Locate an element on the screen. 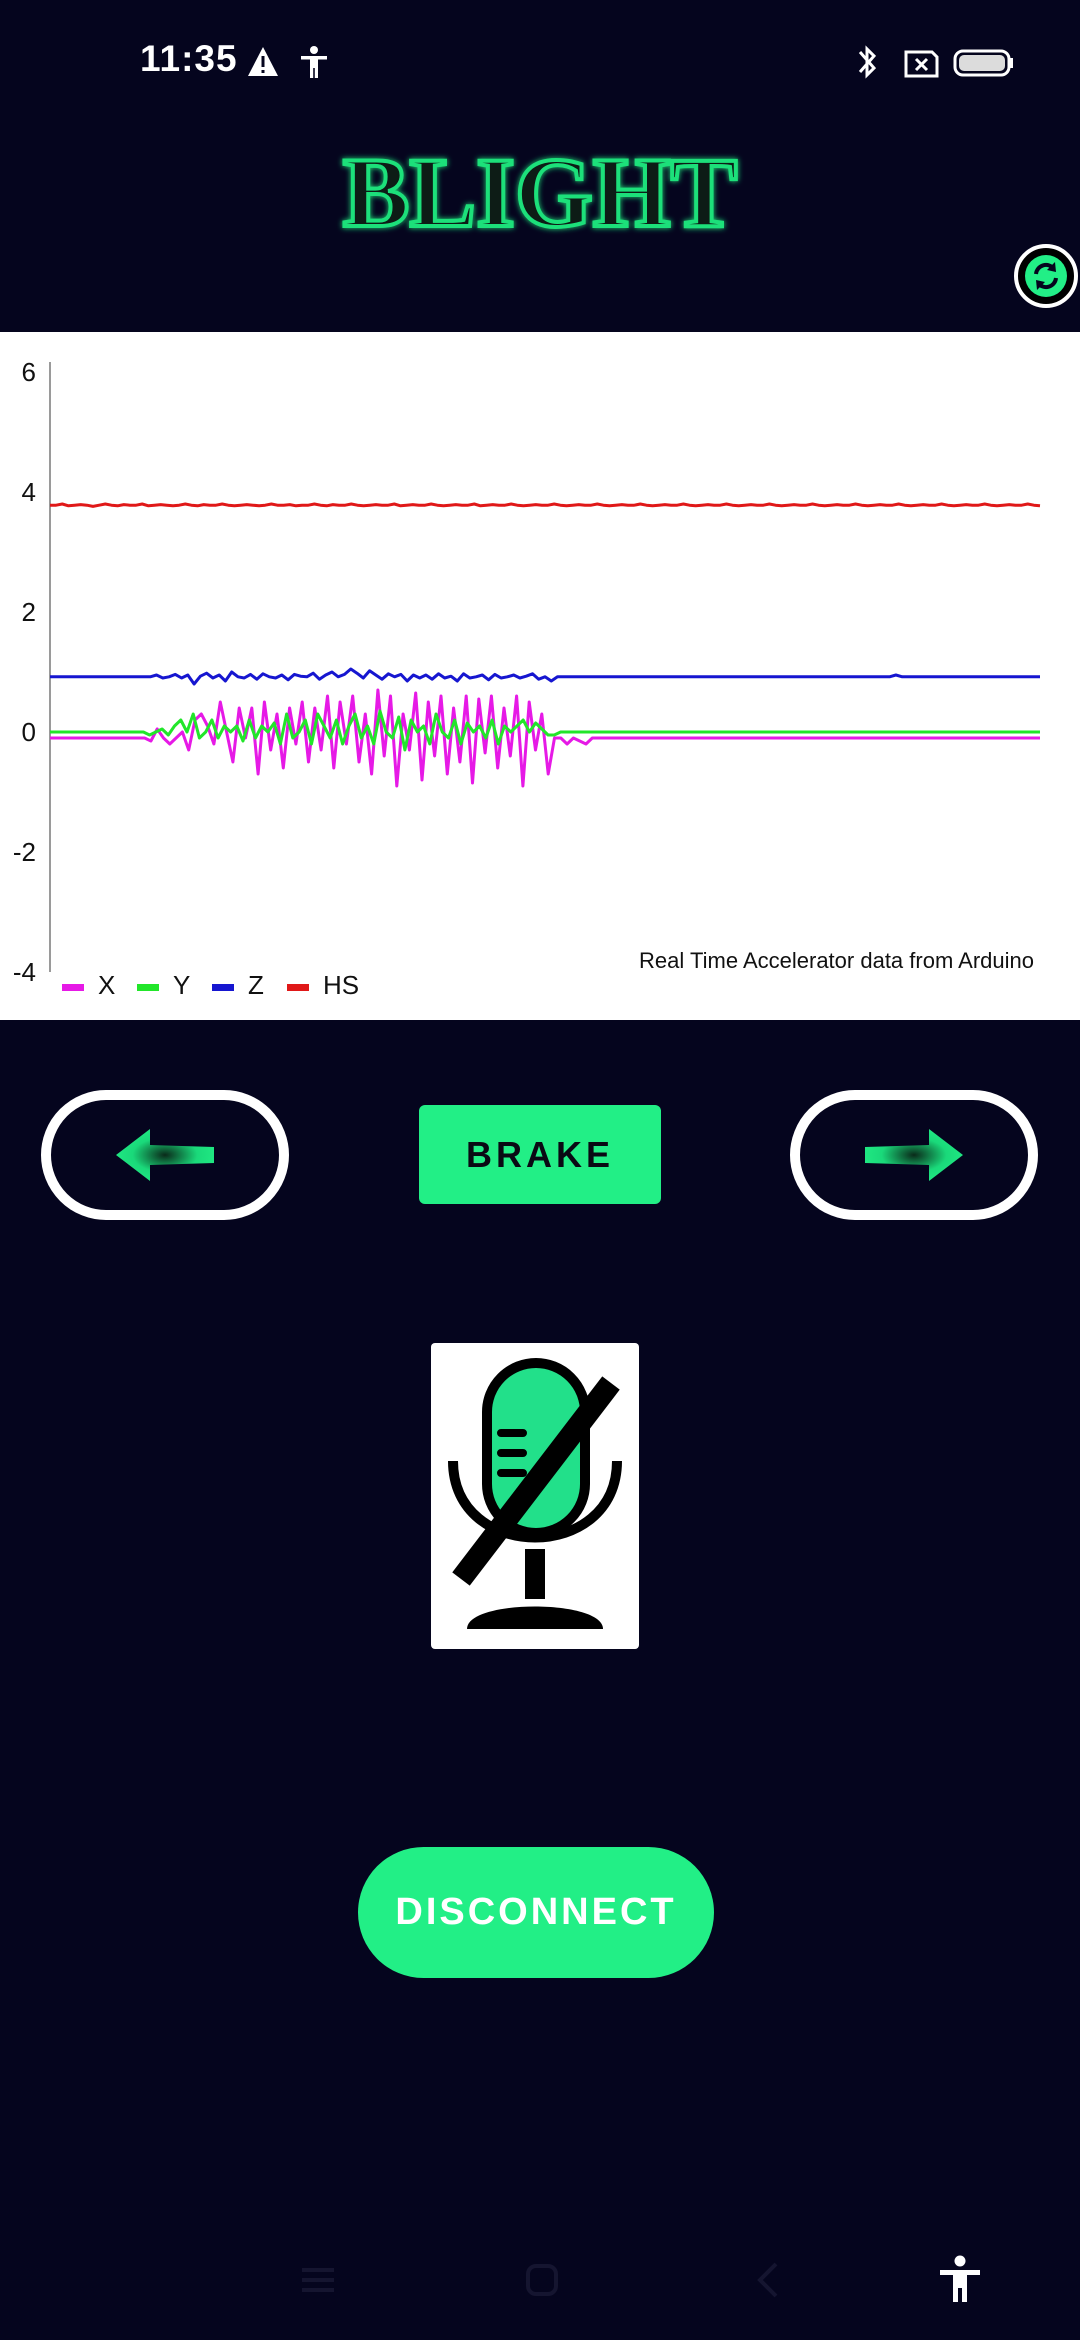 The width and height of the screenshot is (1080, 2340). chart-y-tick-label: 6 is located at coordinates (29, 372).